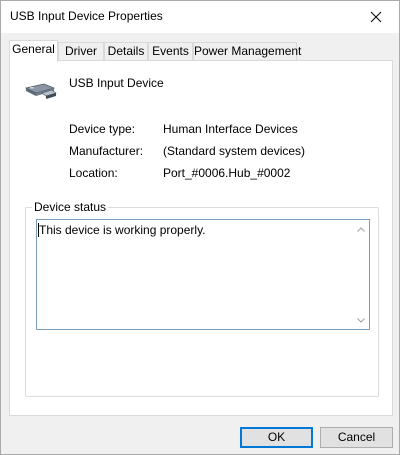  What do you see at coordinates (276, 437) in the screenshot?
I see `ok-button: OK` at bounding box center [276, 437].